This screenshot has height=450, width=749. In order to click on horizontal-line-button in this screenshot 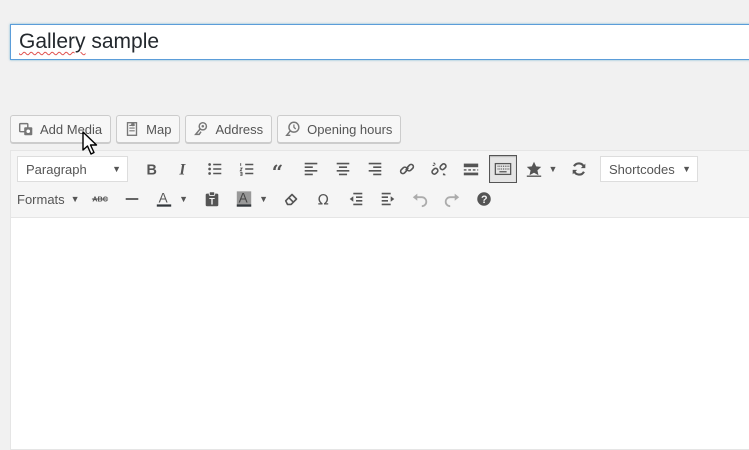, I will do `click(132, 199)`.